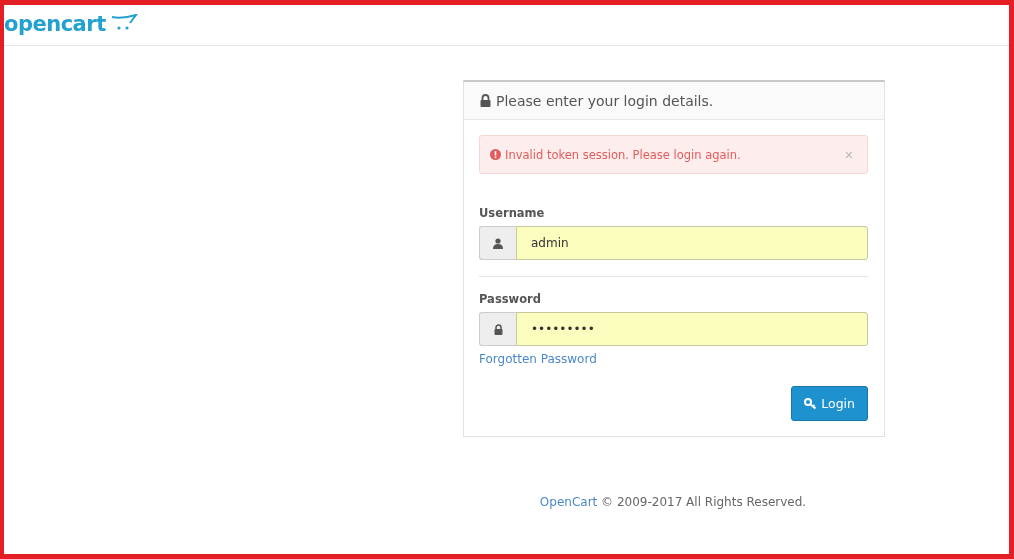  What do you see at coordinates (510, 299) in the screenshot?
I see `field-label: Password` at bounding box center [510, 299].